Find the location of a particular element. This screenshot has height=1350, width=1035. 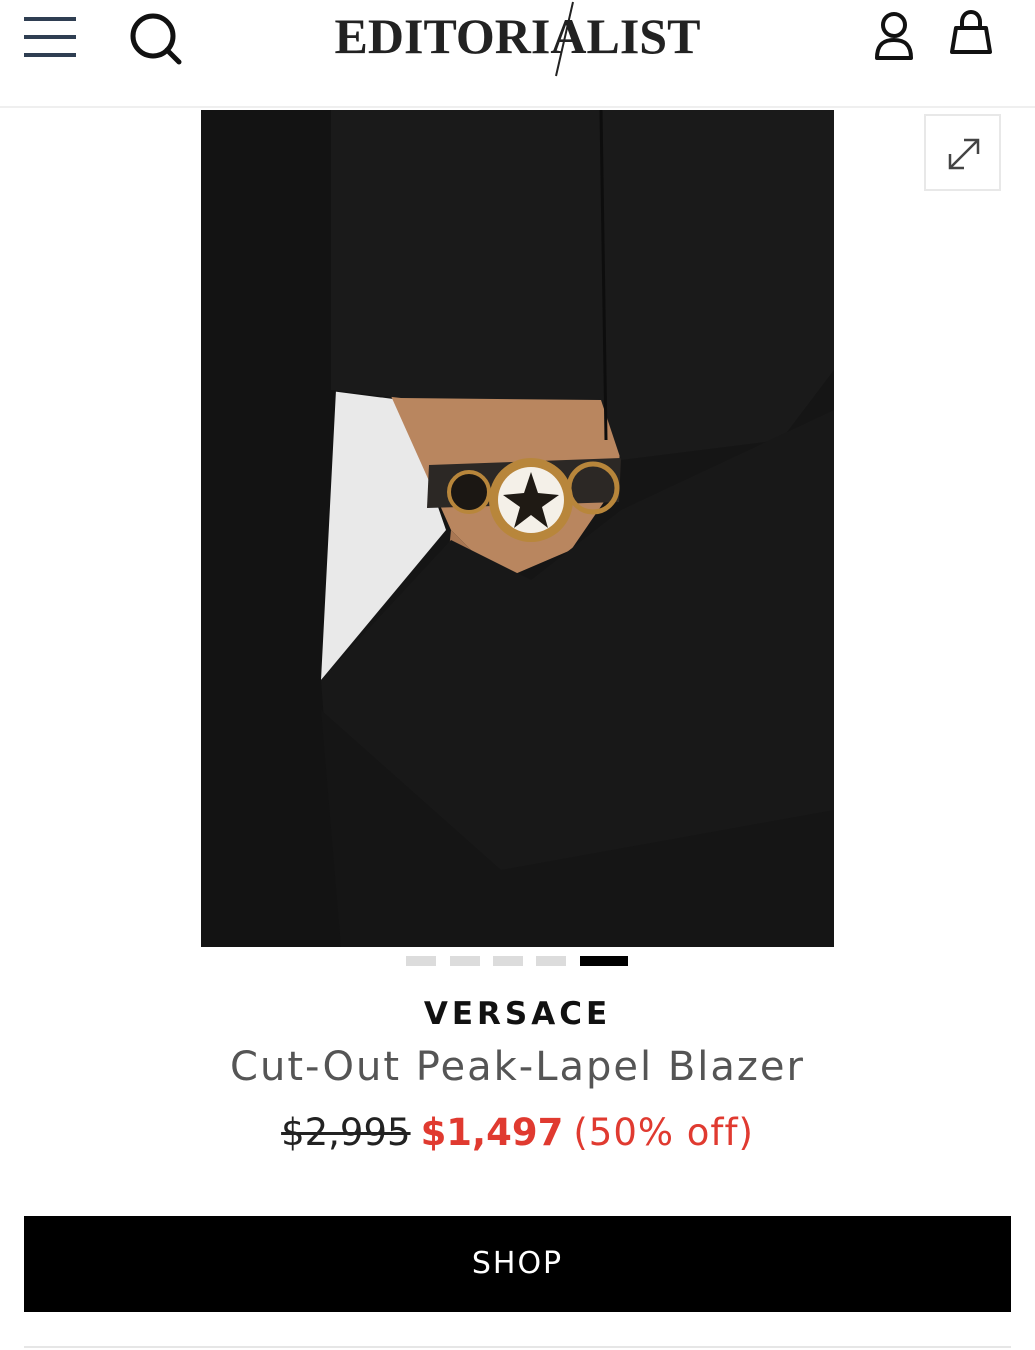

user-account-icon is located at coordinates (894, 36).